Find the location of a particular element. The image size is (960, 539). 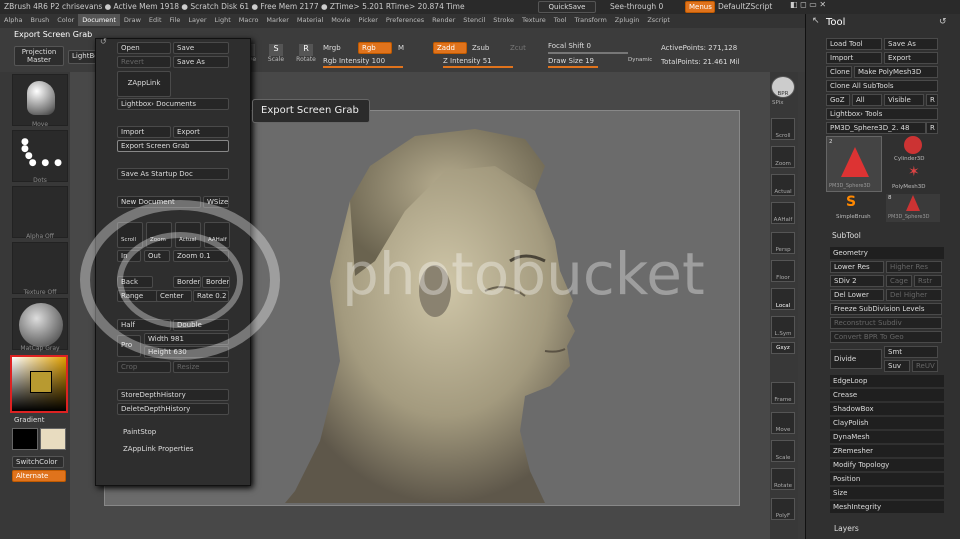

see-through-slider: See-through 0 is located at coordinates (636, 6).